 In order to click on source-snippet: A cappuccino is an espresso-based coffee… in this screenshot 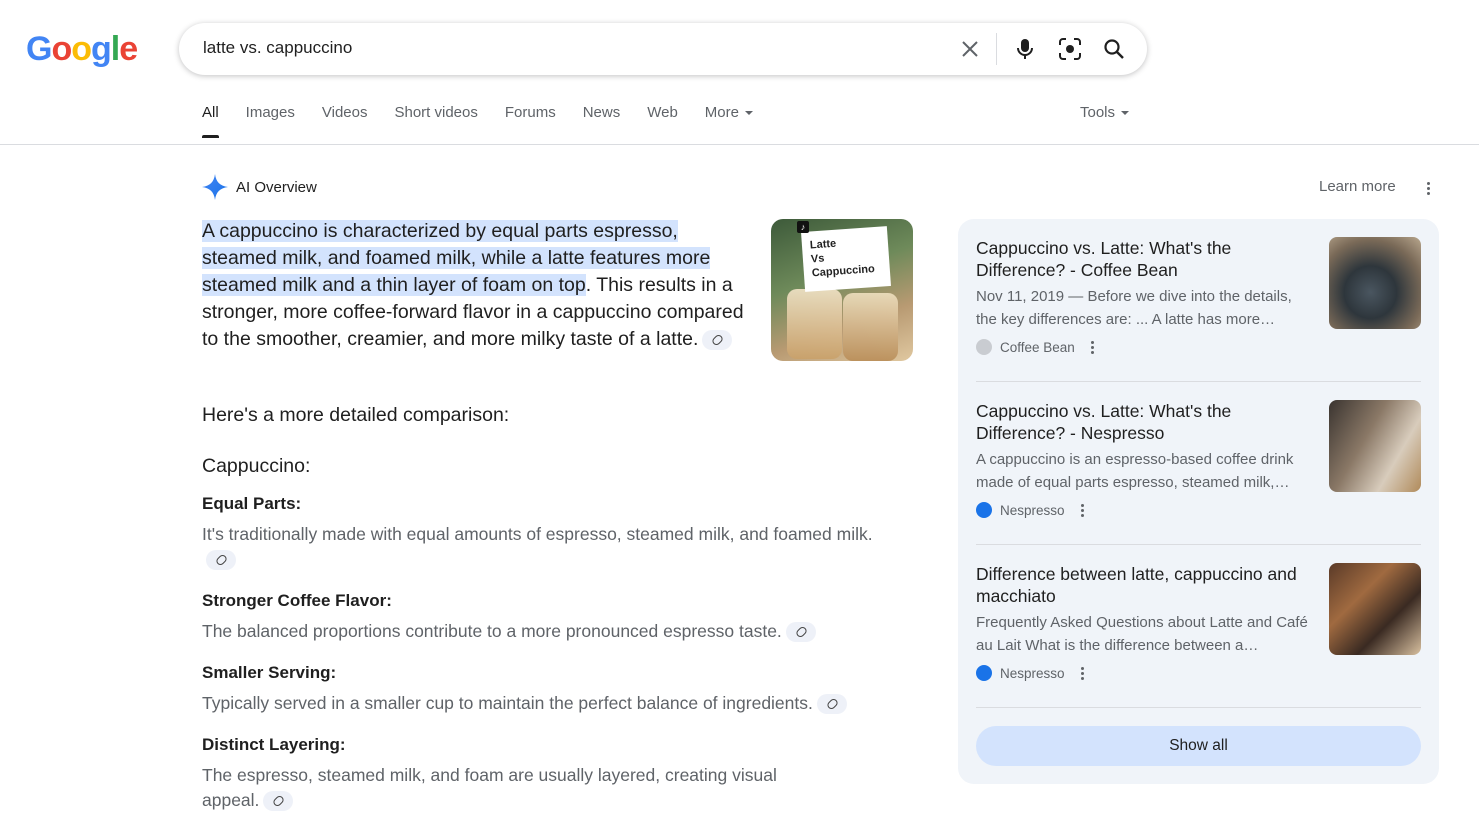, I will do `click(1135, 471)`.